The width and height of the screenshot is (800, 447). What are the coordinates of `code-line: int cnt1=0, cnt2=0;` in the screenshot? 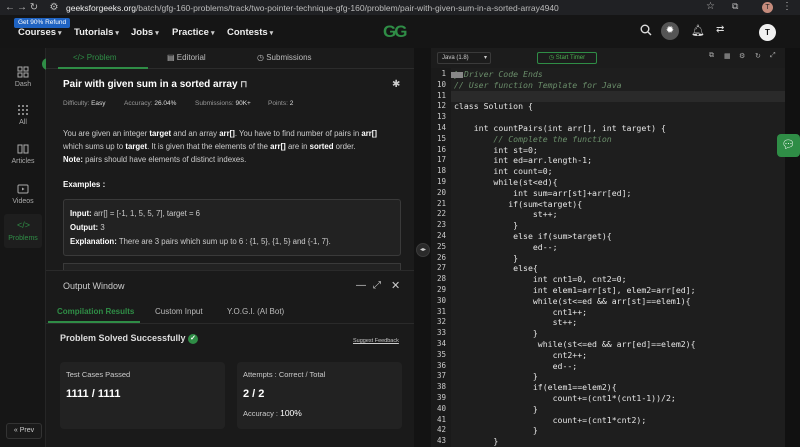 It's located at (540, 279).